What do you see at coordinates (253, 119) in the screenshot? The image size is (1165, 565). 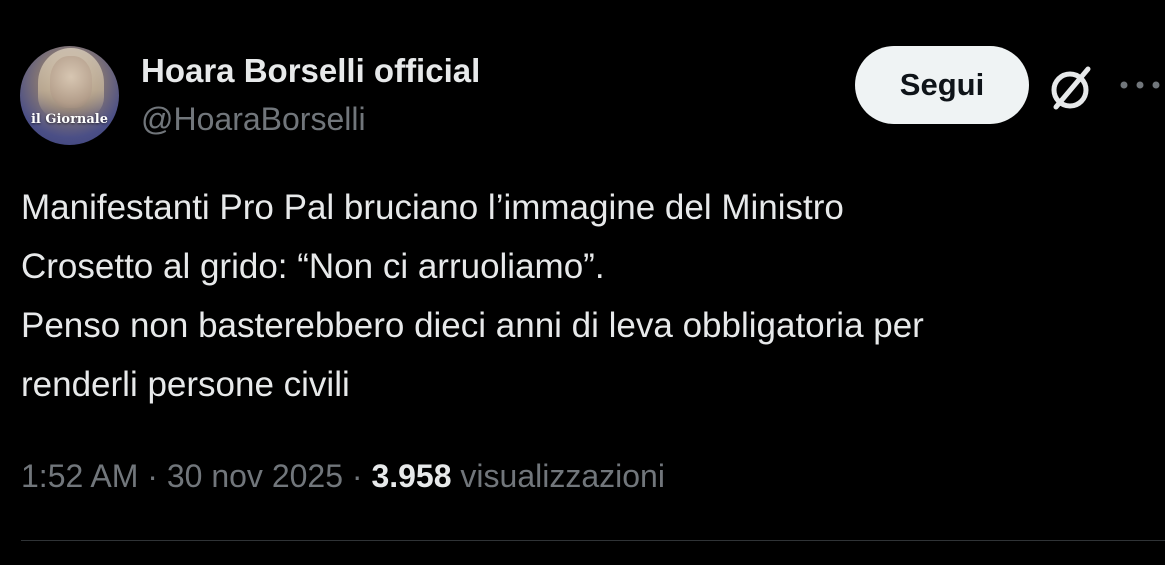 I see `author-handle: @HoaraBorselli` at bounding box center [253, 119].